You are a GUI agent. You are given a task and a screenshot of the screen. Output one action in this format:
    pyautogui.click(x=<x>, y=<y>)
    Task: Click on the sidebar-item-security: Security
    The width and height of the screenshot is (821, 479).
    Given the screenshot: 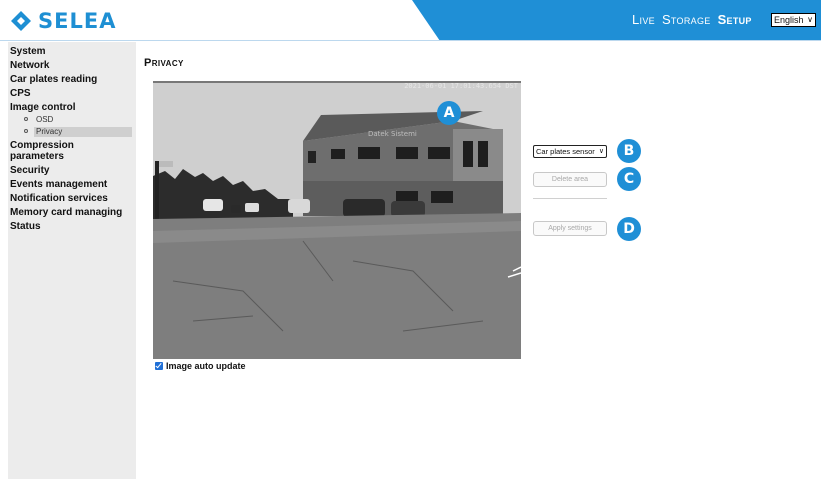 What is the action you would take?
    pyautogui.click(x=72, y=170)
    